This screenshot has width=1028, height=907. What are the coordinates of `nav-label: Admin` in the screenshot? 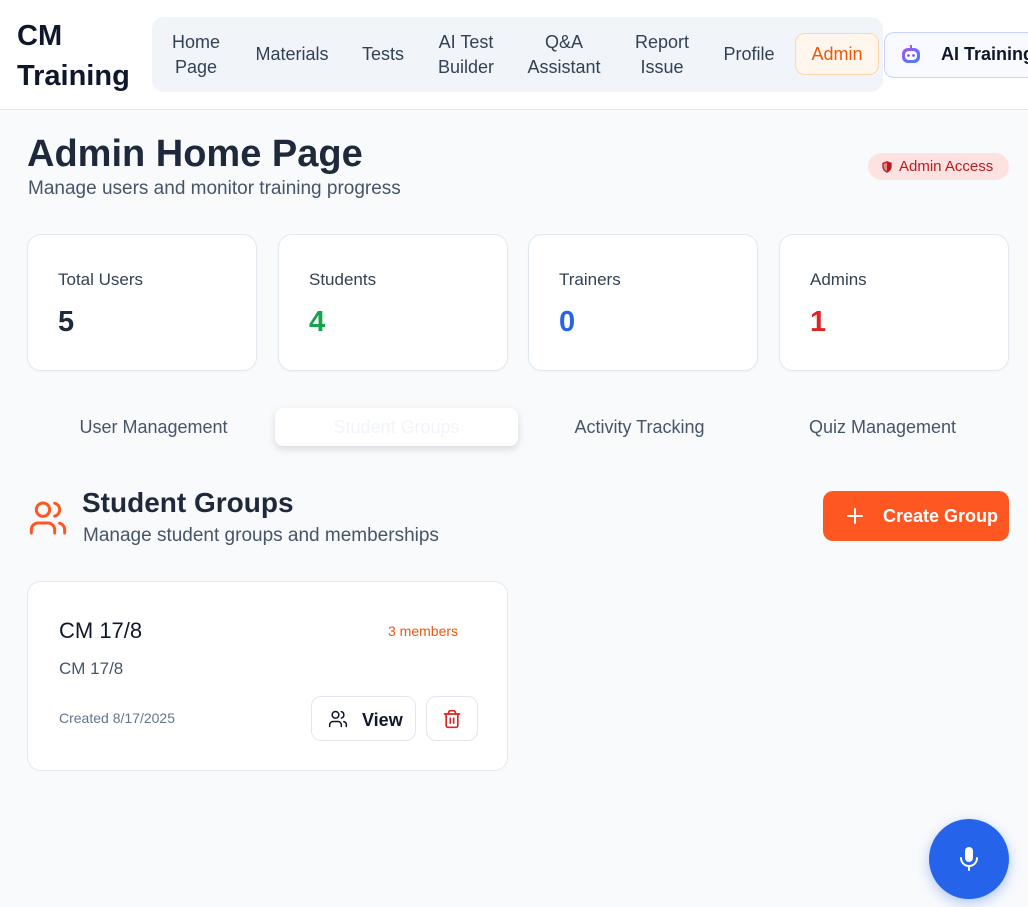 It's located at (837, 53).